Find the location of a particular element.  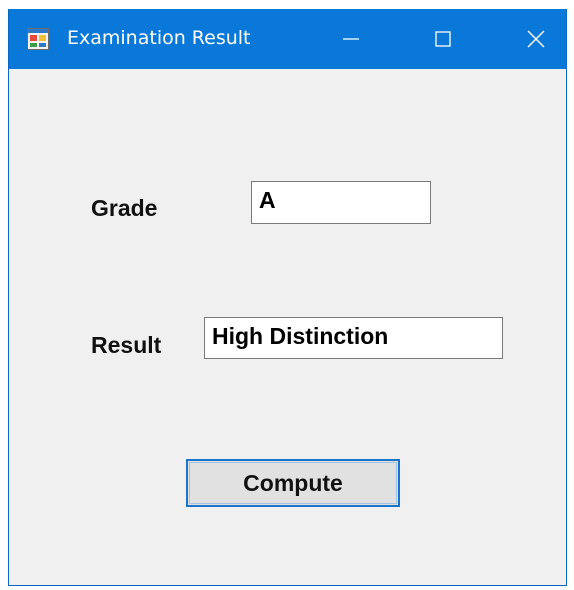

minimize-button is located at coordinates (351, 39).